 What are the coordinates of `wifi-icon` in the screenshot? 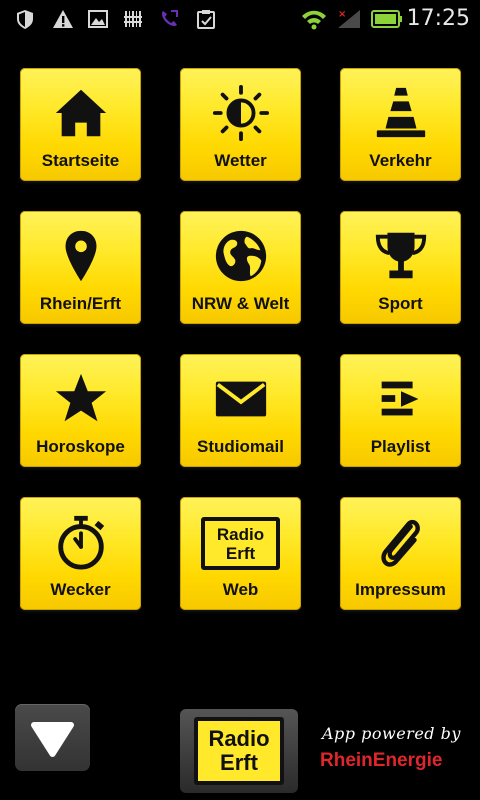 It's located at (314, 20).